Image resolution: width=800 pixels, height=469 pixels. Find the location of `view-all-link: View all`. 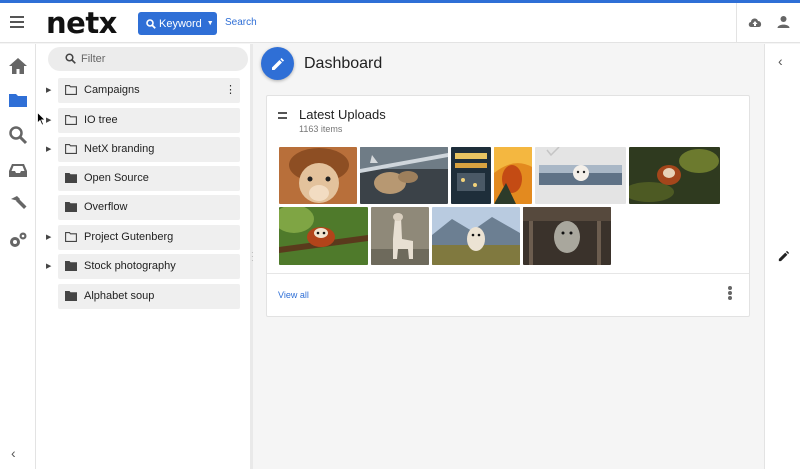

view-all-link: View all is located at coordinates (293, 295).